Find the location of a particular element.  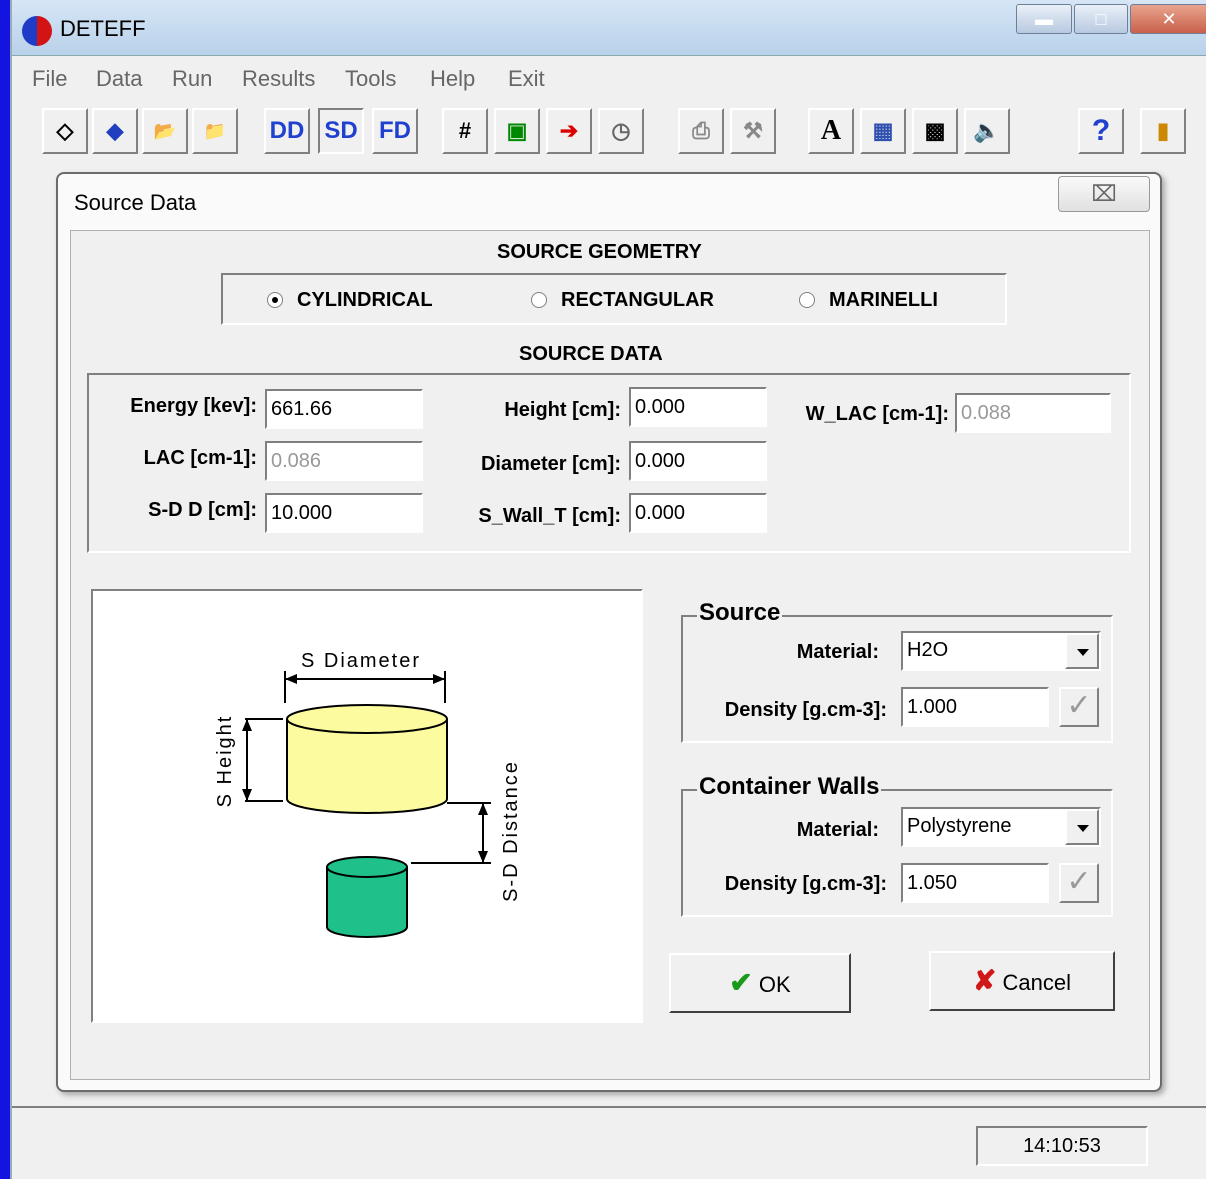

folder-icon: 📁 is located at coordinates (215, 131).